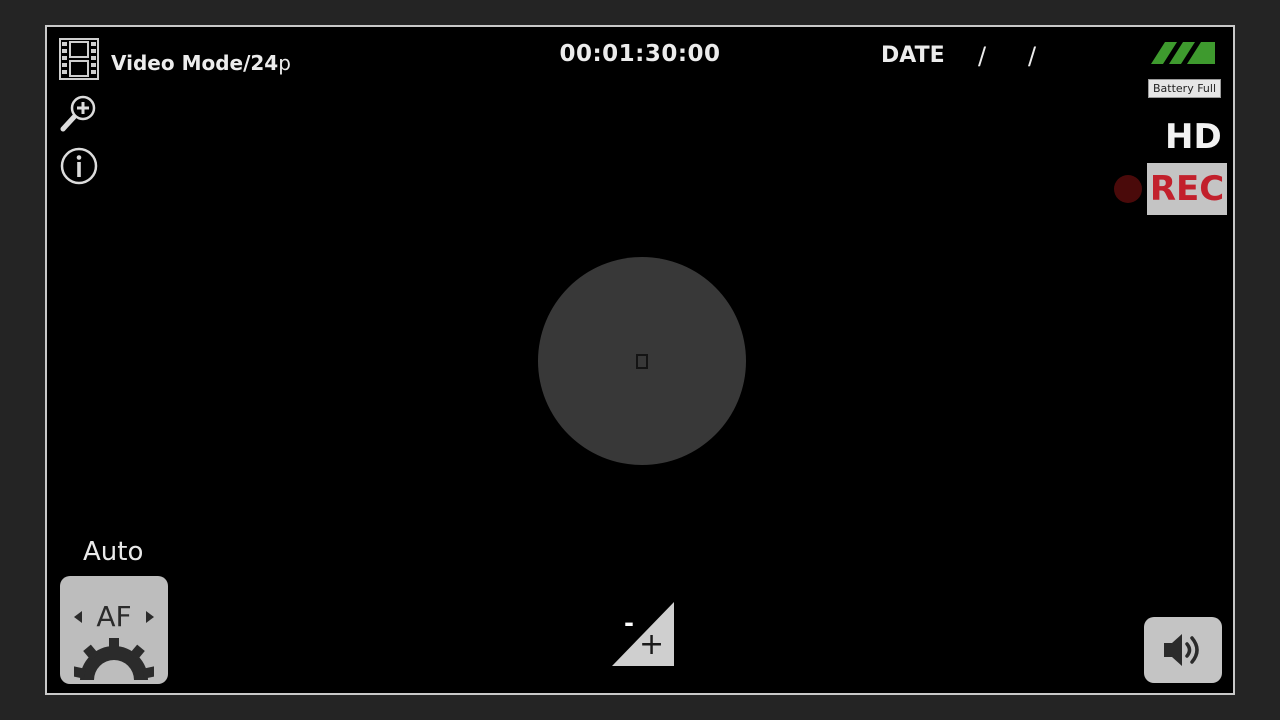 The width and height of the screenshot is (1280, 720). Describe the element at coordinates (1183, 53) in the screenshot. I see `battery-icon` at that location.